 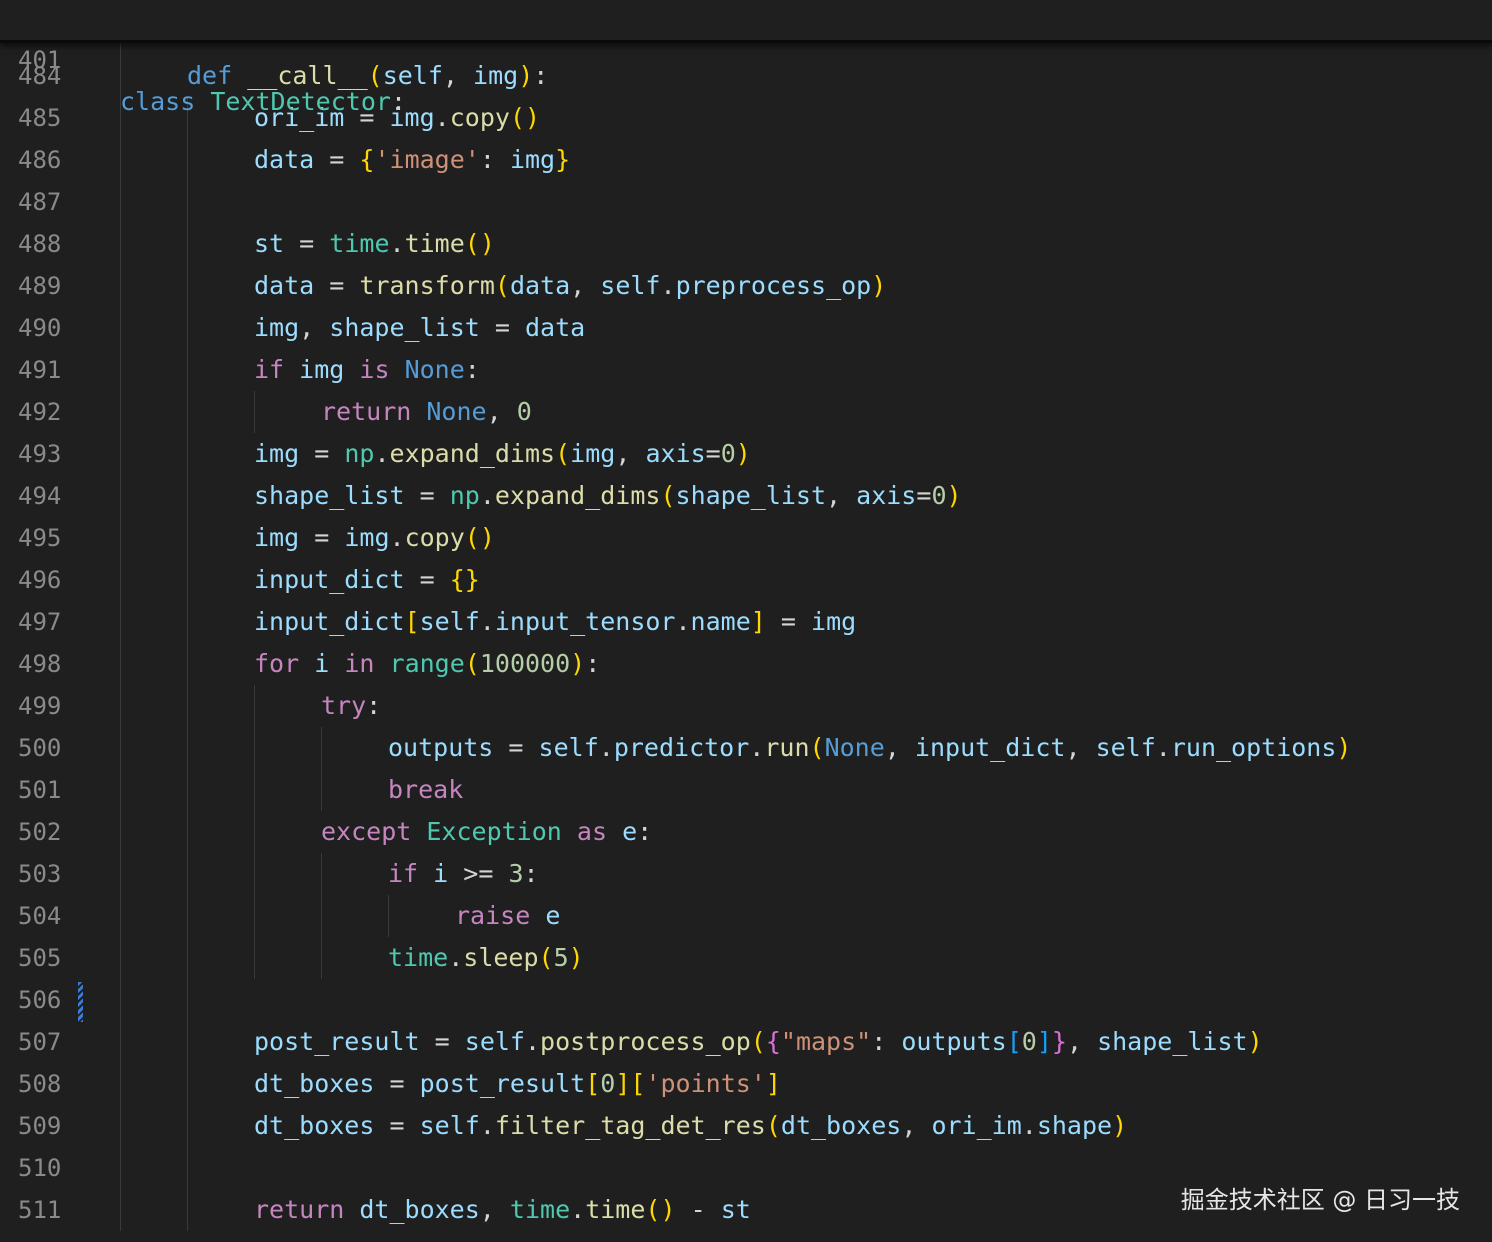 What do you see at coordinates (40, 664) in the screenshot?
I see `line-number: 498` at bounding box center [40, 664].